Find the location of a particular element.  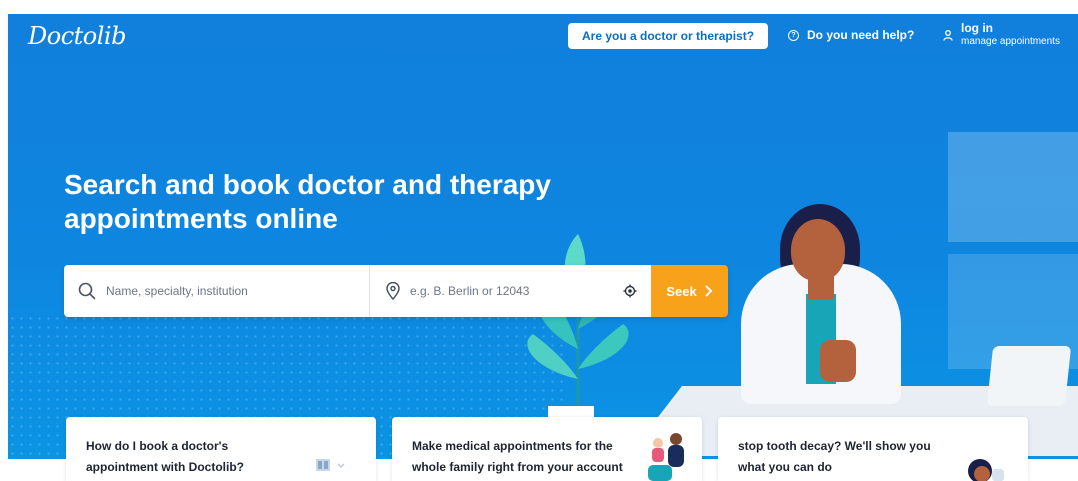

search-bar: Seek is located at coordinates (396, 291).